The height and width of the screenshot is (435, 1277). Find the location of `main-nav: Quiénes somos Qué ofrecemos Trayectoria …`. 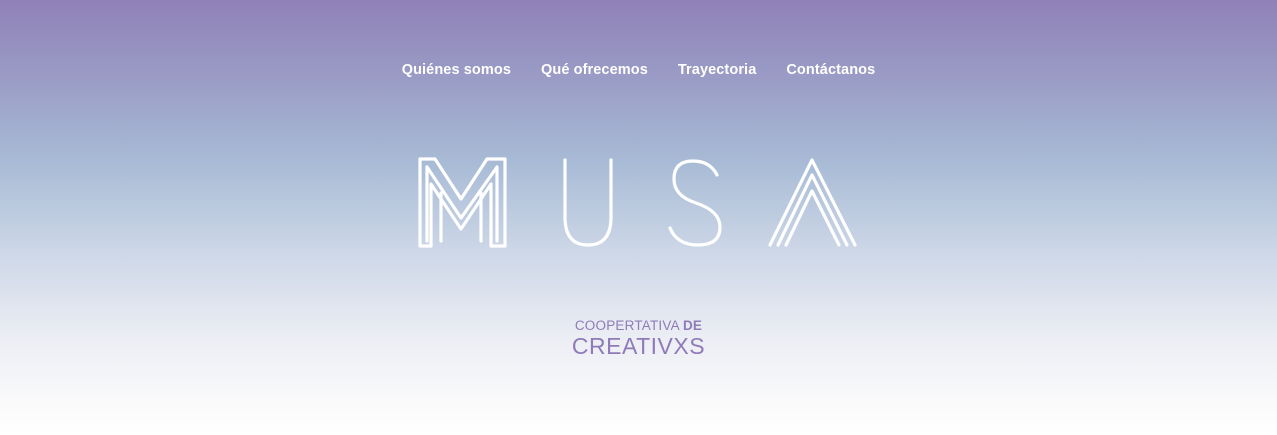

main-nav: Quiénes somos Qué ofrecemos Trayectoria … is located at coordinates (638, 70).